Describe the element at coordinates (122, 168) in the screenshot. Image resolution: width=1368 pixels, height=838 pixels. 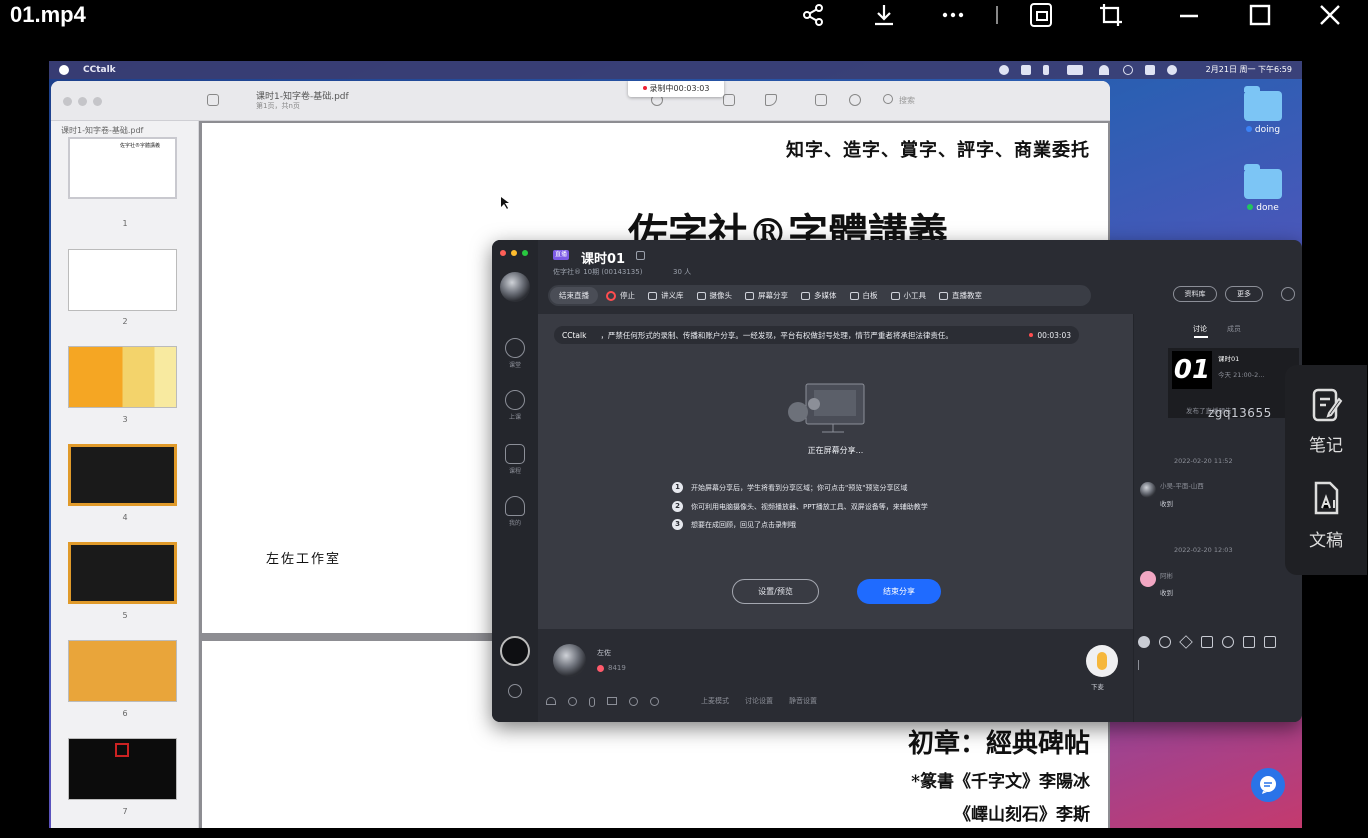
I see `page-thumbnail: 佐字社®字體講義` at that location.